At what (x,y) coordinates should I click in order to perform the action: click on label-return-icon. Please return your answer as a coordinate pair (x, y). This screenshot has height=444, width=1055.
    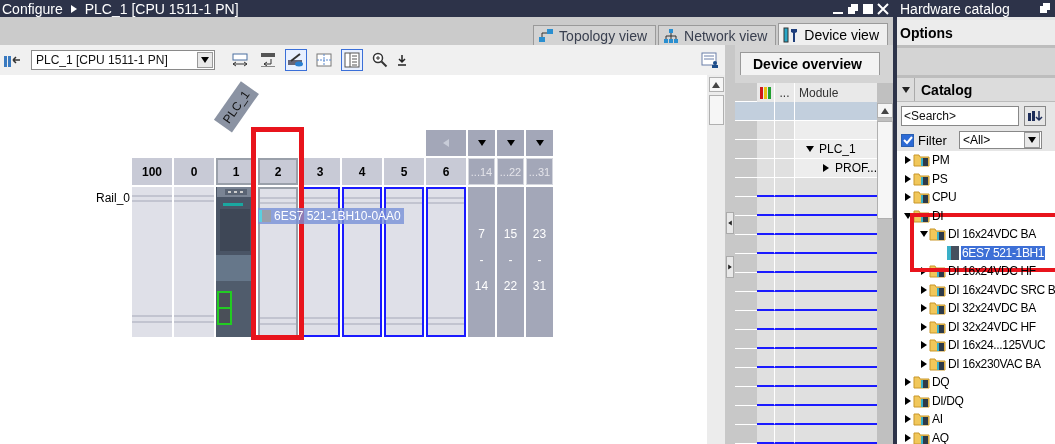
    Looking at the image, I should click on (268, 60).